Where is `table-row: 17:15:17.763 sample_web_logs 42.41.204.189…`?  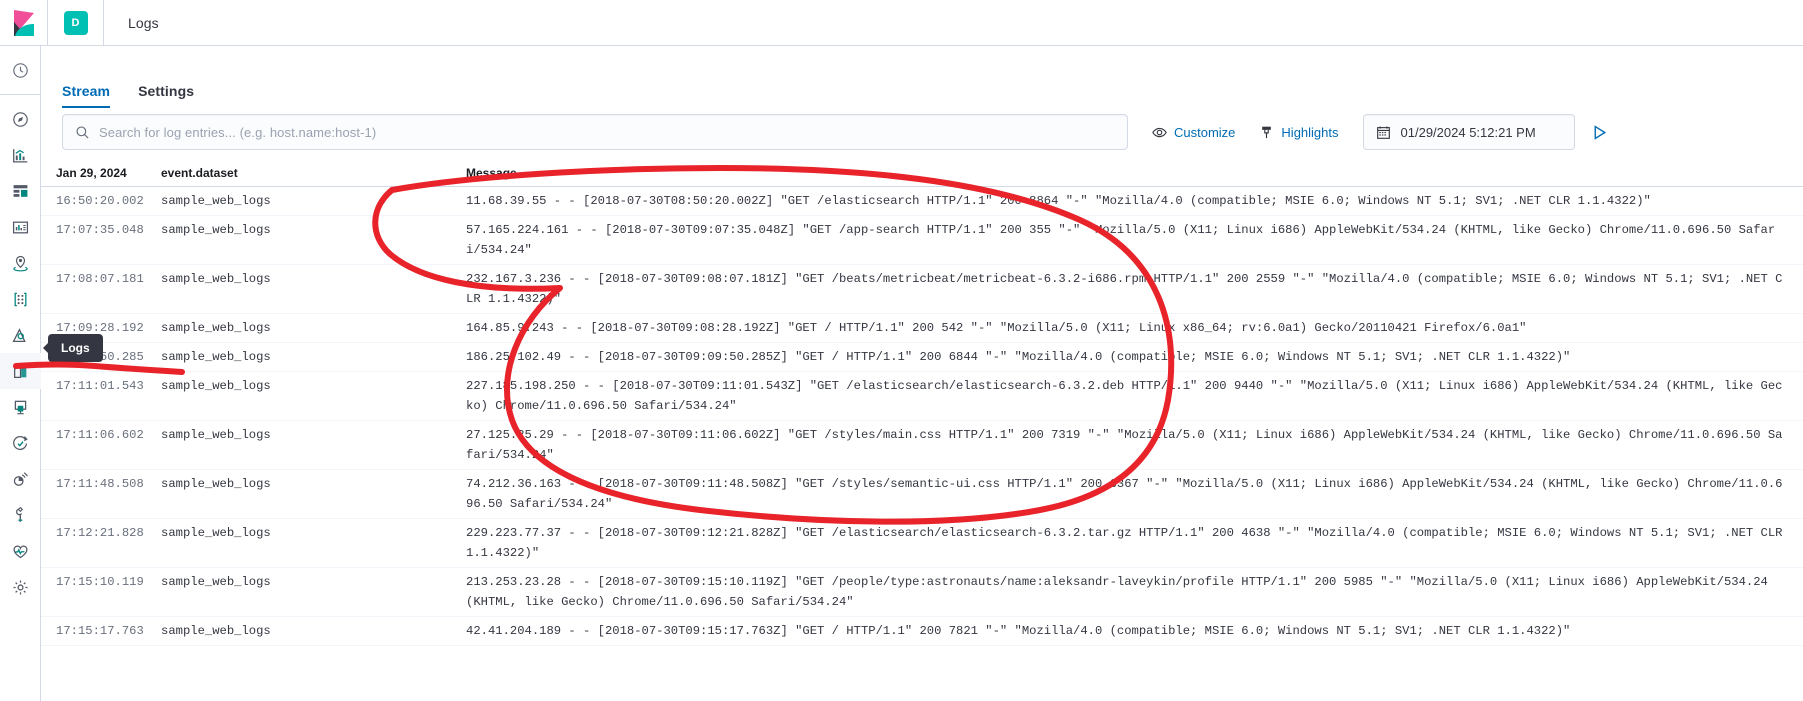 table-row: 17:15:17.763 sample_web_logs 42.41.204.189… is located at coordinates (922, 631).